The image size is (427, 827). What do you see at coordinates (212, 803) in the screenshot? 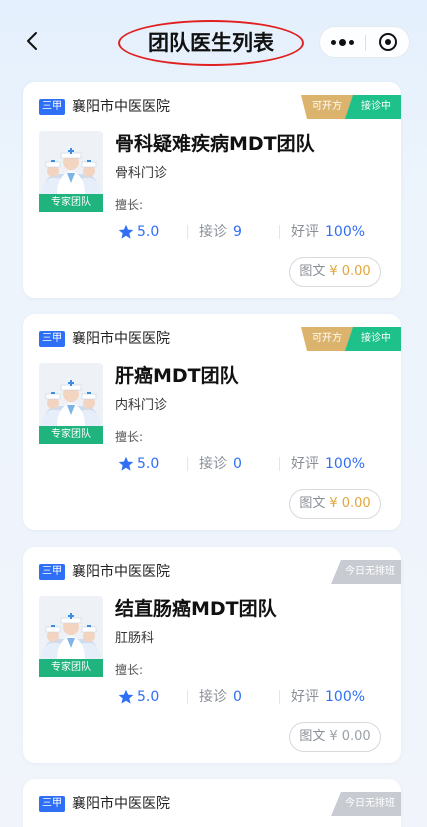
I see `team-card: 三甲 襄阳市中医医院 今日无排班` at bounding box center [212, 803].